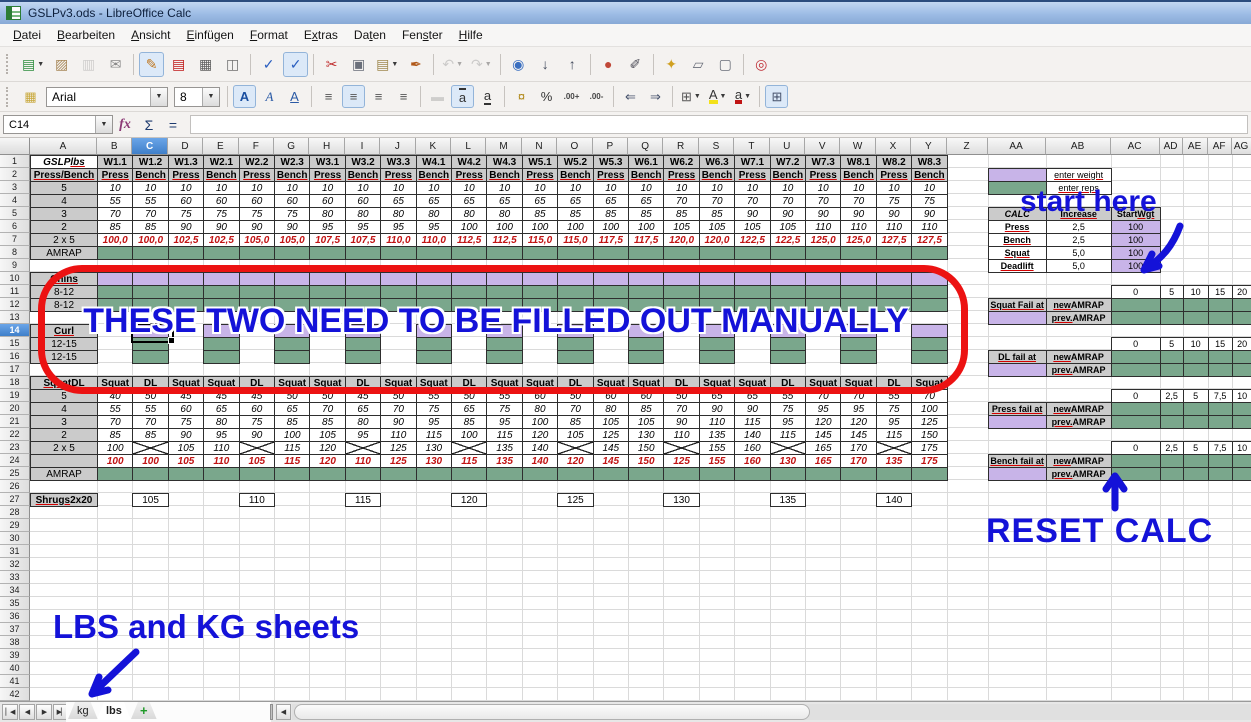  What do you see at coordinates (894, 422) in the screenshot?
I see `cell-X21: 95` at bounding box center [894, 422].